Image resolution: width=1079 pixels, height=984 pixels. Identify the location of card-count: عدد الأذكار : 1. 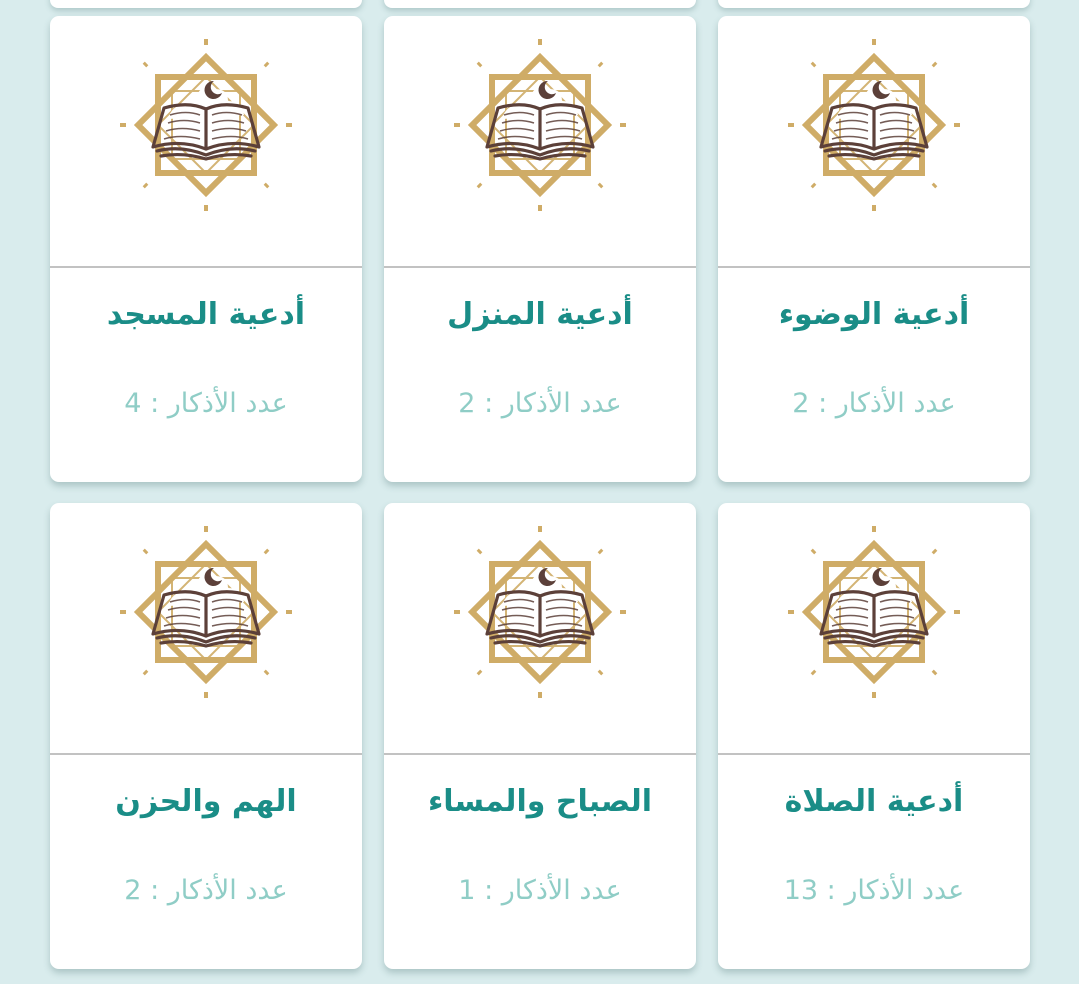
(540, 890).